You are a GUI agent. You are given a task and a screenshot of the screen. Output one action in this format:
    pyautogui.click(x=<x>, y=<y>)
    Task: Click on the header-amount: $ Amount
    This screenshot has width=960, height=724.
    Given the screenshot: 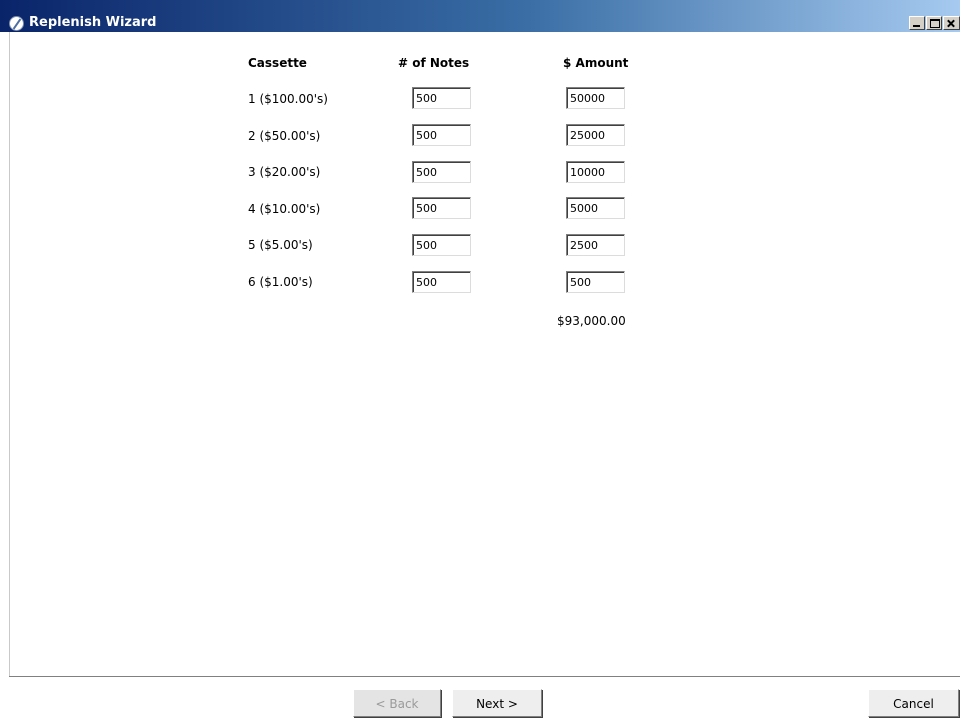 What is the action you would take?
    pyautogui.click(x=596, y=63)
    